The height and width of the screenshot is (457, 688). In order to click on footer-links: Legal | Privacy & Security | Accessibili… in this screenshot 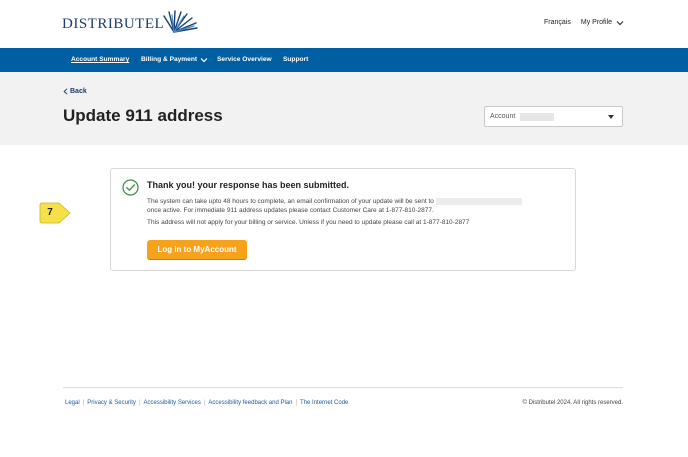, I will do `click(206, 403)`.